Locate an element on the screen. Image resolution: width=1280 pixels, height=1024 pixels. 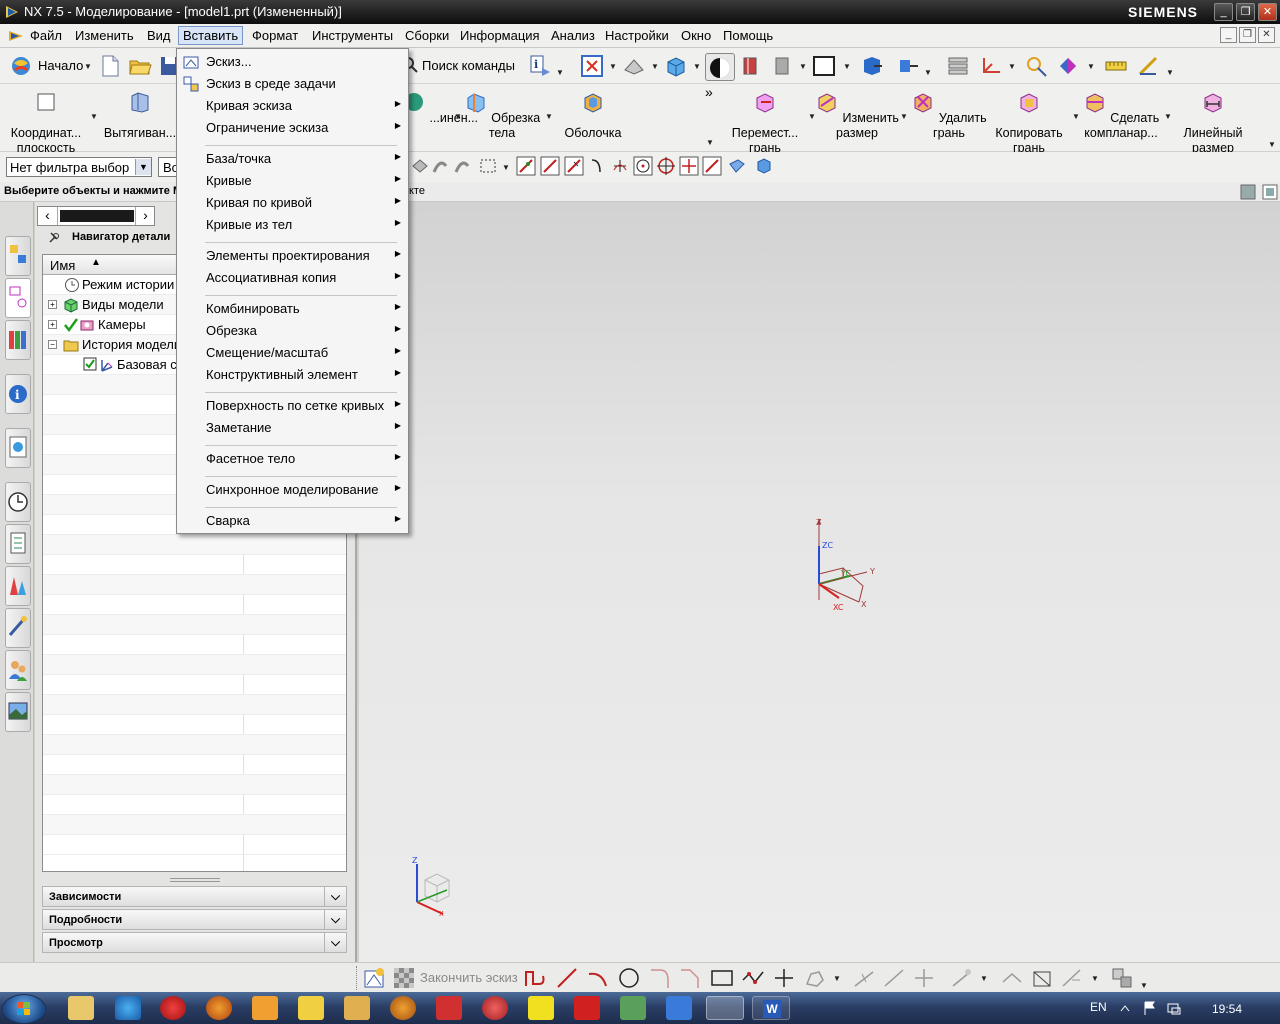
menu-item-synchronous-modeling: Синхронное моделирование ▶ is located at coordinates (303, 489).